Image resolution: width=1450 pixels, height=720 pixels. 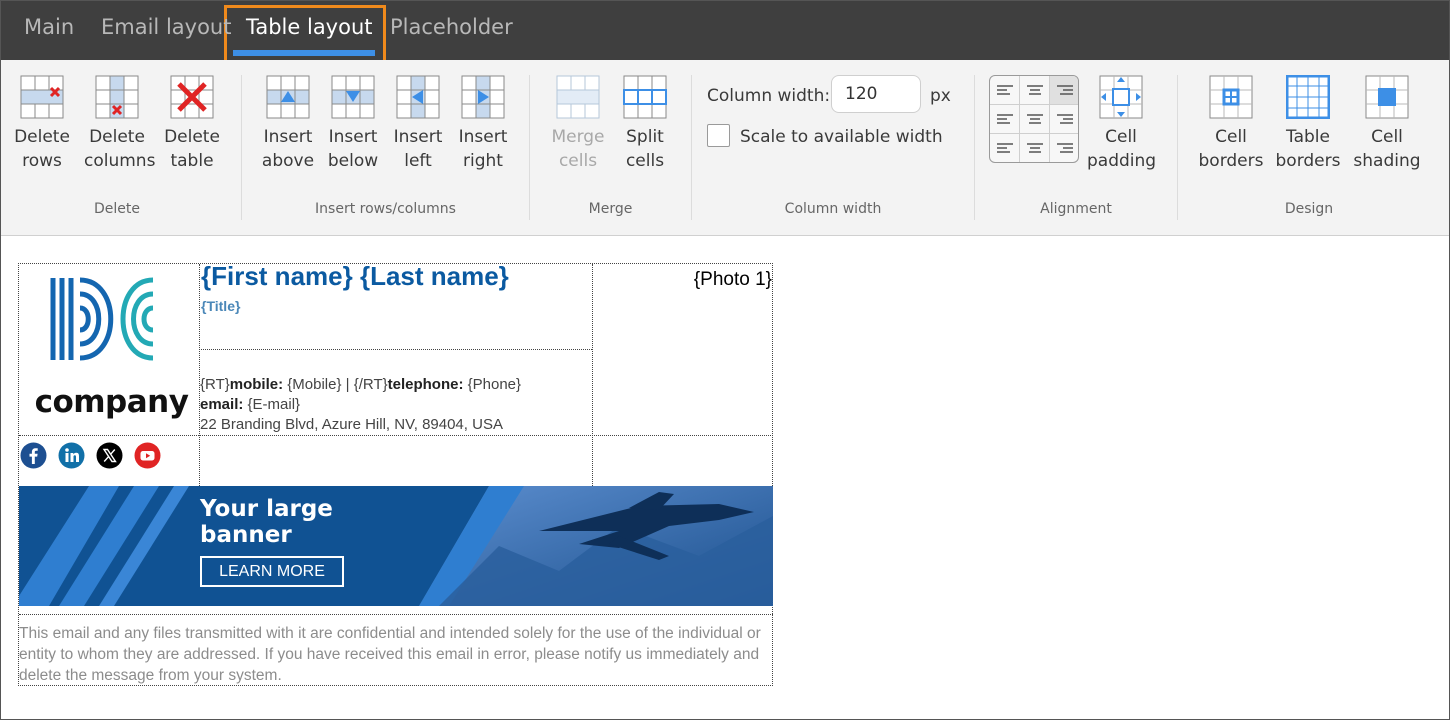 What do you see at coordinates (33, 455) in the screenshot?
I see `facebook-icon` at bounding box center [33, 455].